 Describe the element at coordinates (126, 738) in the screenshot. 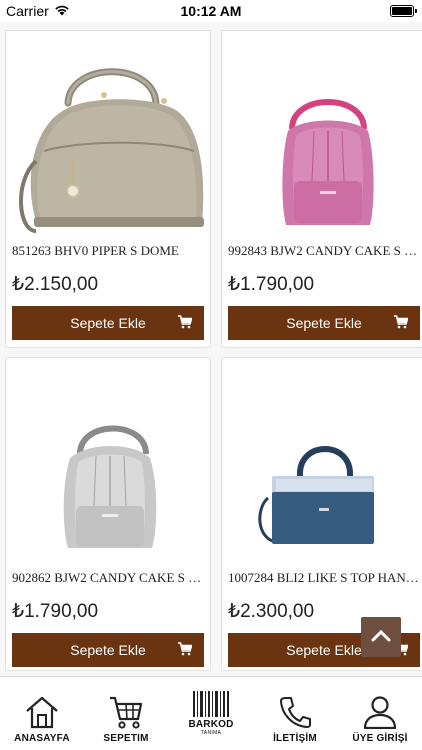

I see `tab-cart-label: SEPETIM` at that location.